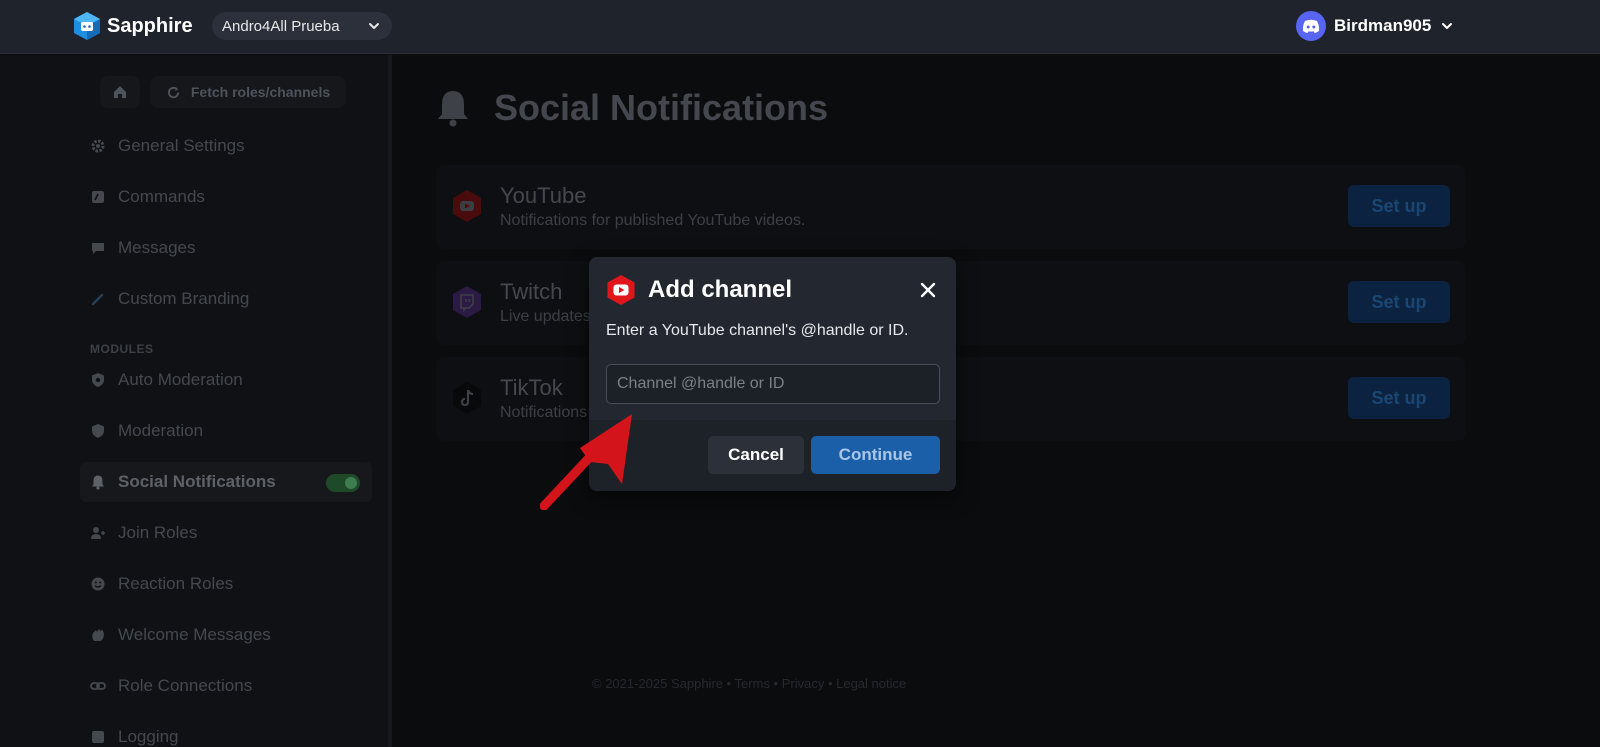  I want to click on sidebar-item-label: Custom Branding, so click(184, 298).